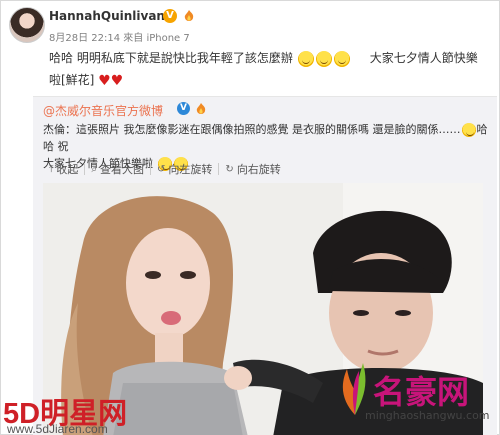 This screenshot has height=435, width=500. I want to click on rotate-right-label: 向右旋转, so click(258, 169).